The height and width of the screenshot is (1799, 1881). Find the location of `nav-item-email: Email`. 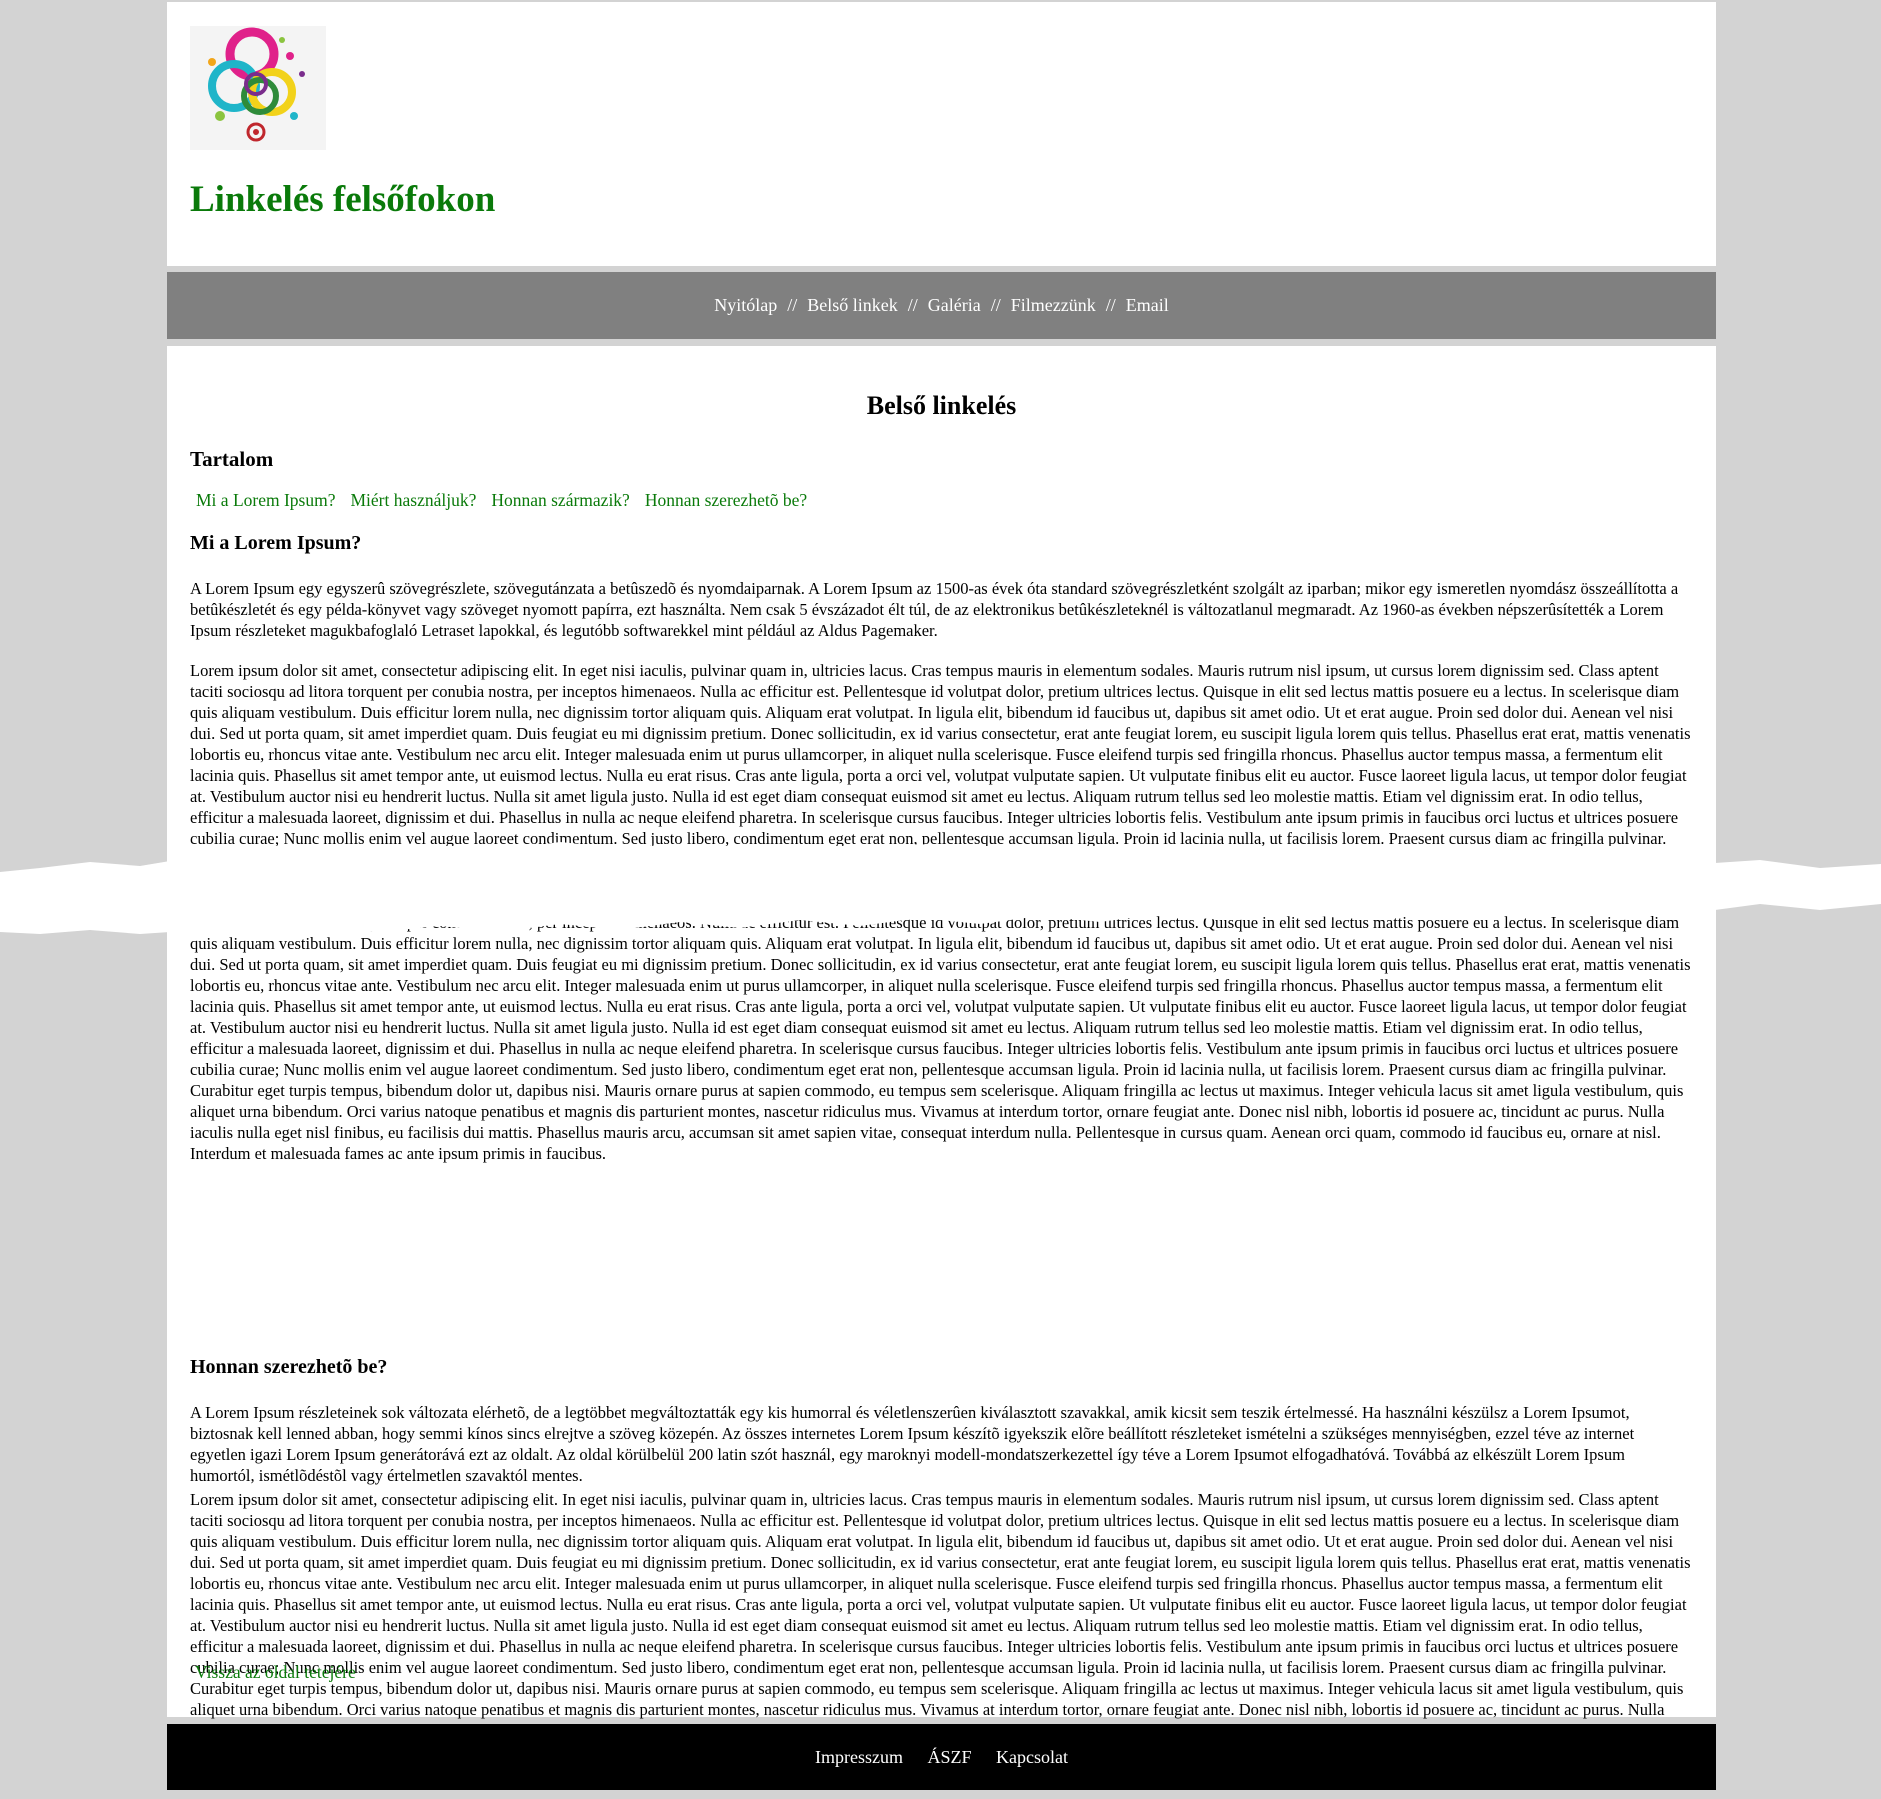

nav-item-email: Email is located at coordinates (1147, 305).